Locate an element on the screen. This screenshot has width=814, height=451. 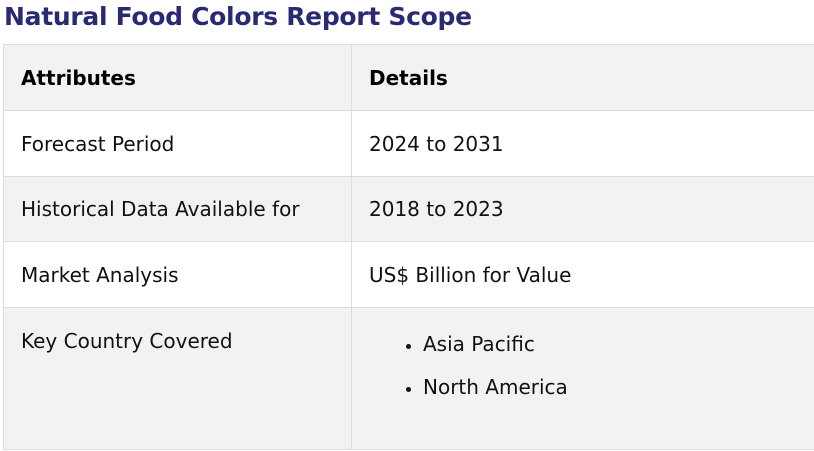
column-header-attributes: Attributes is located at coordinates (177, 77).